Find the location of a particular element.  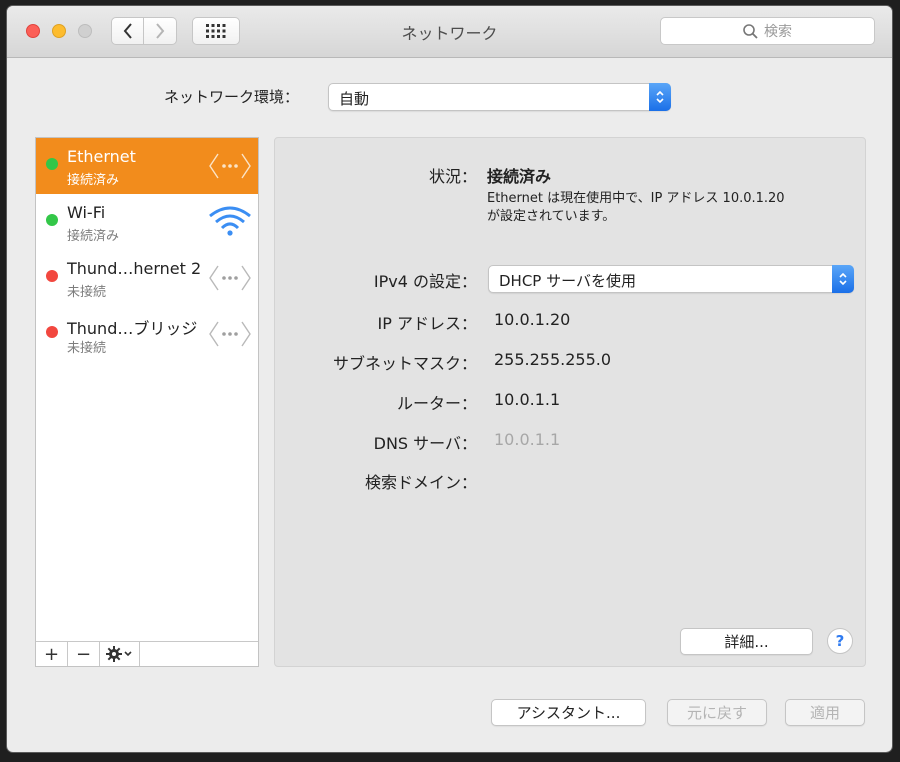

remove-service-button: − is located at coordinates (84, 654).